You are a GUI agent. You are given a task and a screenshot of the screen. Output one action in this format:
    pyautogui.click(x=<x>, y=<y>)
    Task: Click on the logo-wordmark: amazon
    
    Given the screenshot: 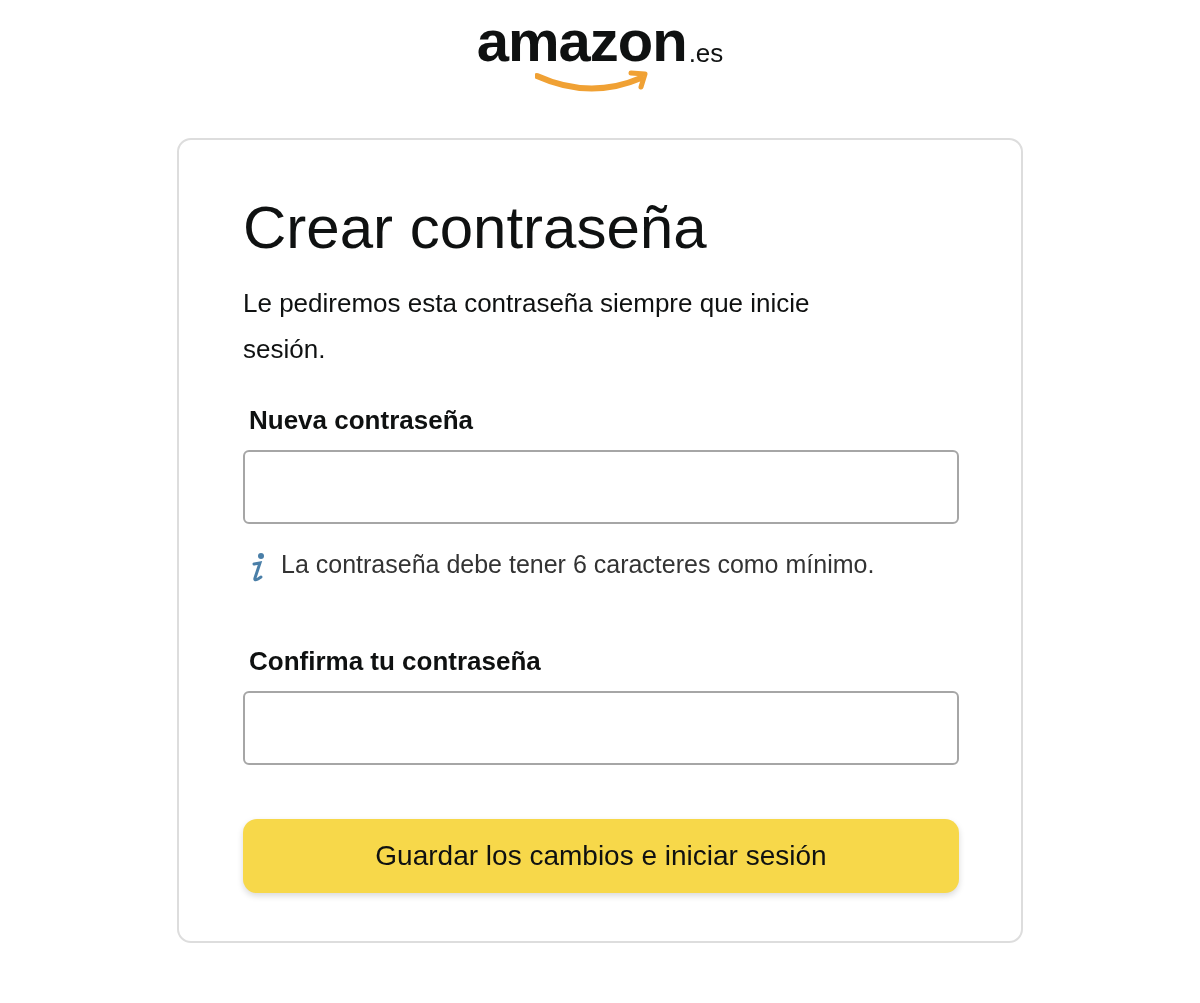 What is the action you would take?
    pyautogui.click(x=581, y=41)
    